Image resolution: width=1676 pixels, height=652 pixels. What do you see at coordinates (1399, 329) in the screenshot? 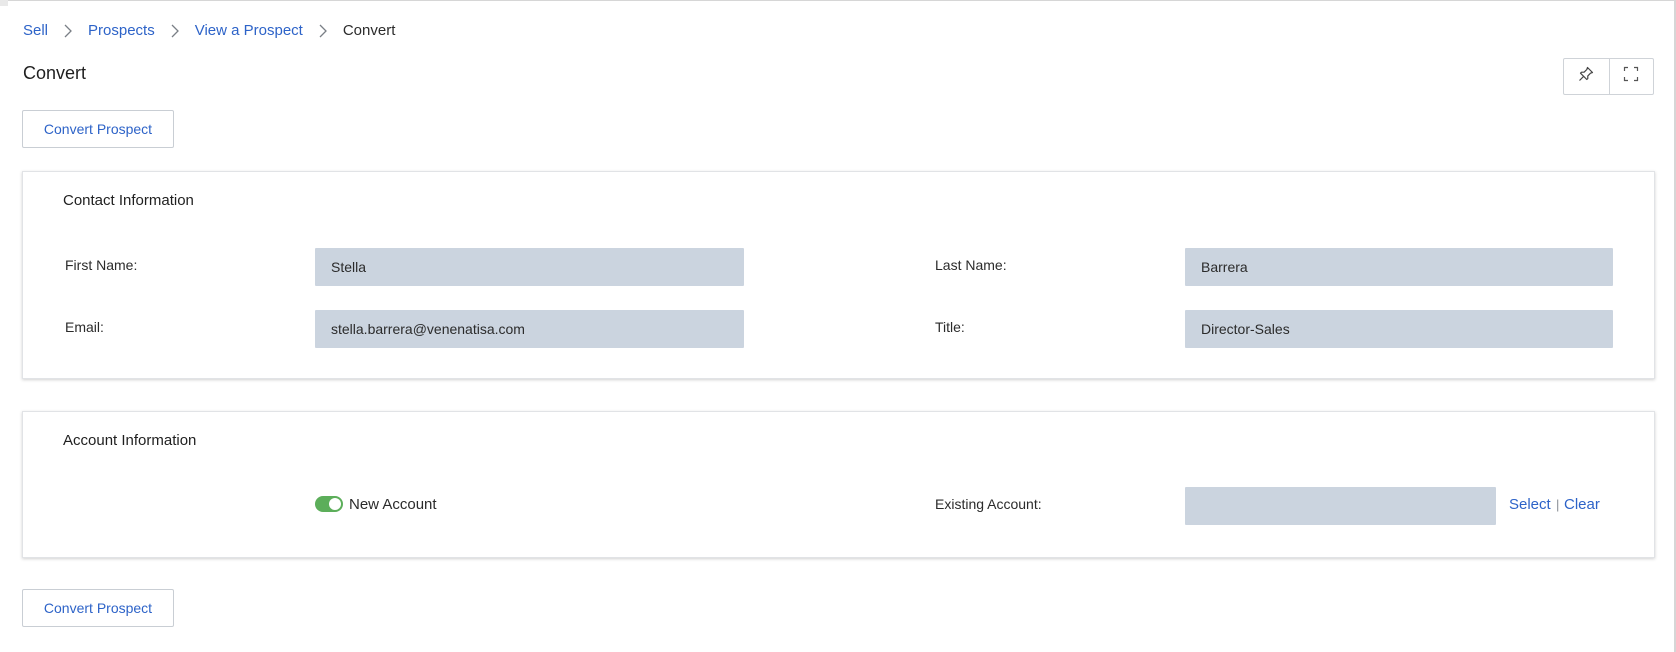
I see `title-field: Director-Sales` at bounding box center [1399, 329].